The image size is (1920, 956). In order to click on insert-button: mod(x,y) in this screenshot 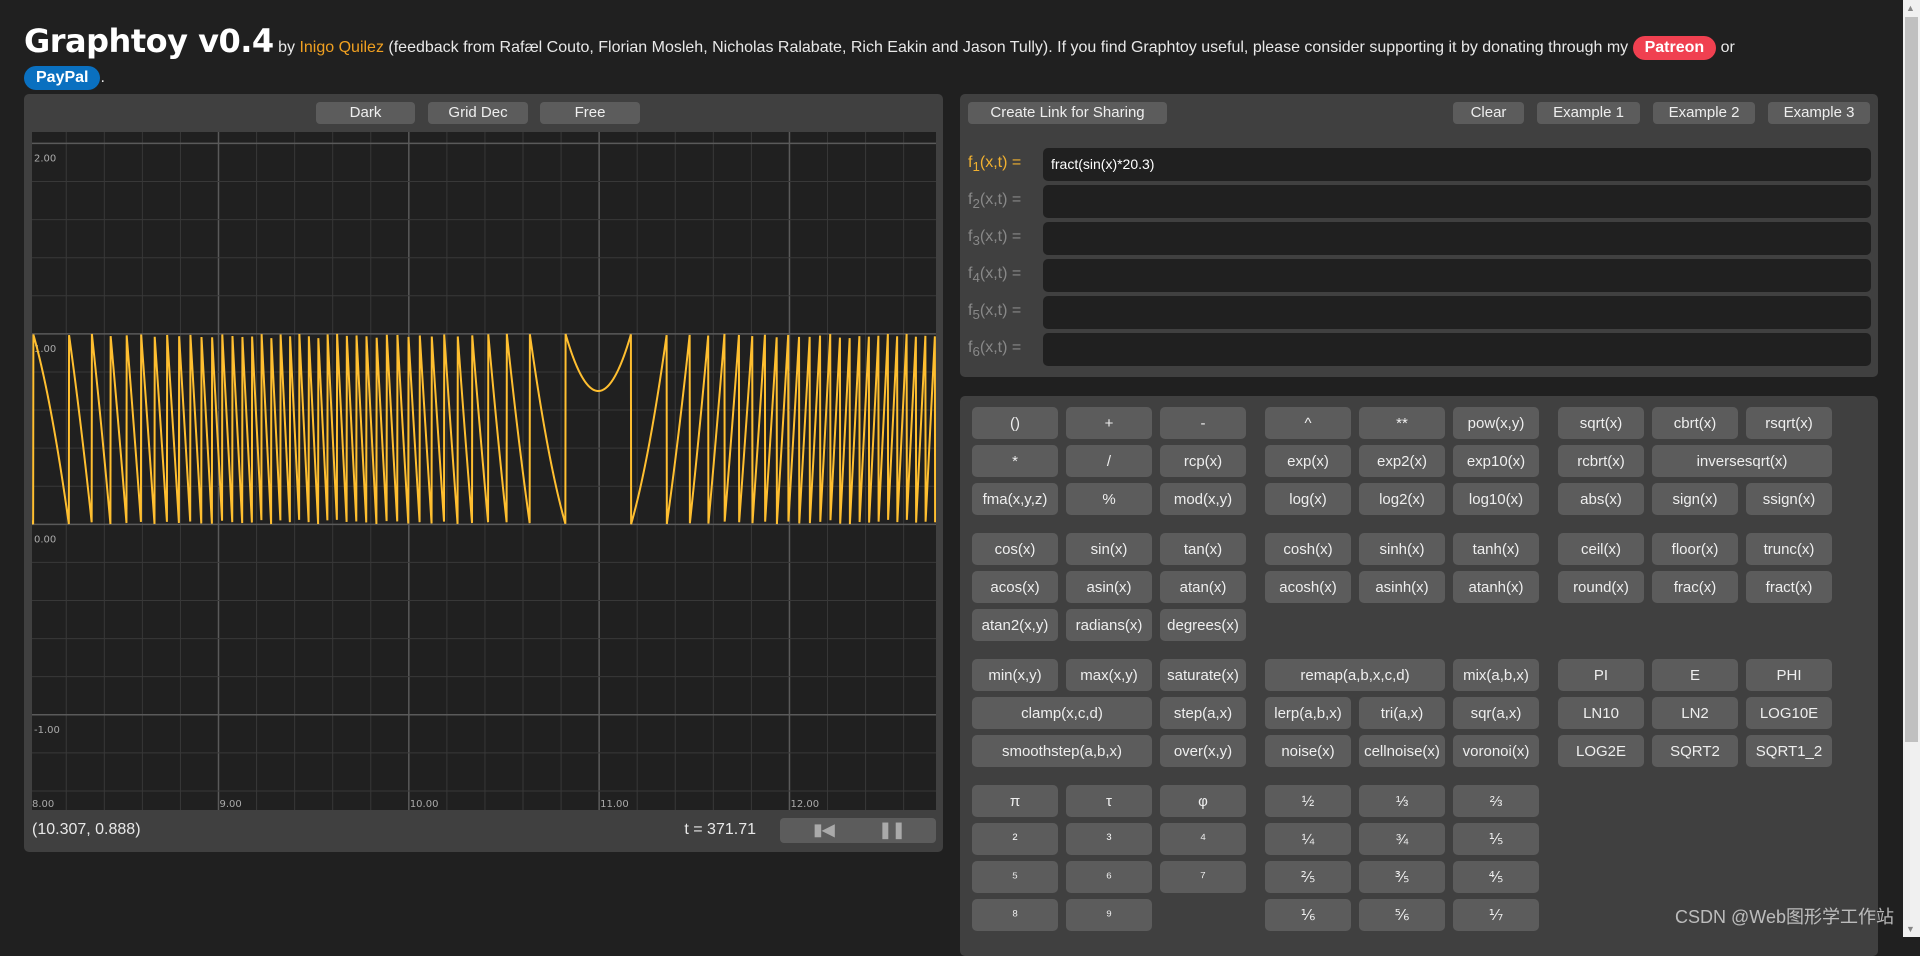, I will do `click(1203, 499)`.